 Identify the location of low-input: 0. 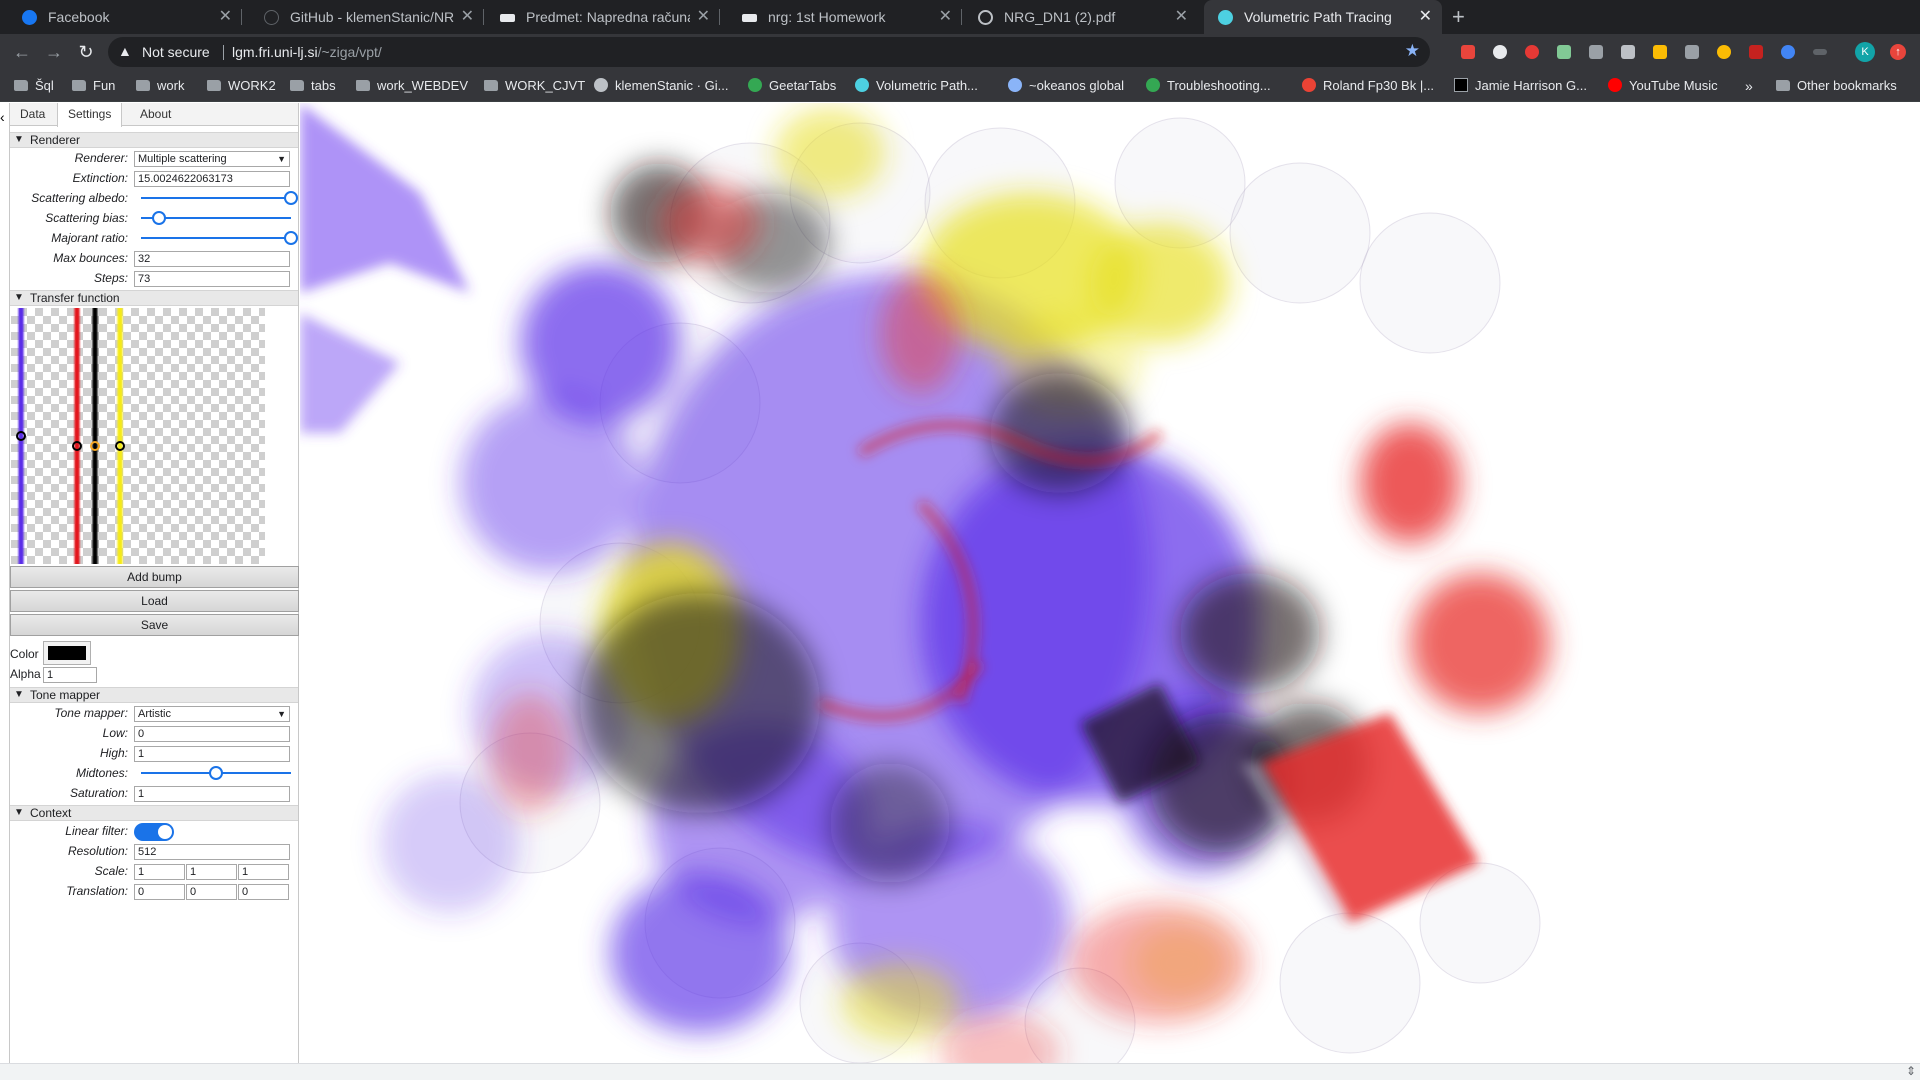
(212, 734).